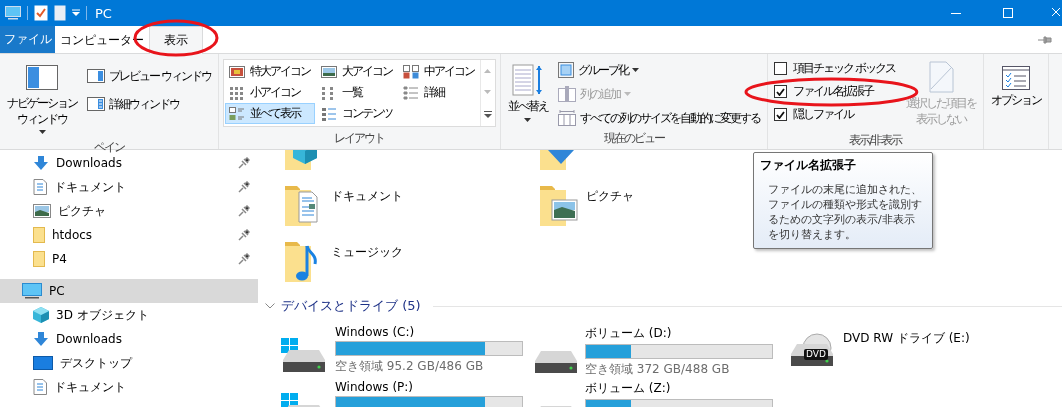 Image resolution: width=1062 pixels, height=409 pixels. What do you see at coordinates (410, 92) in the screenshot?
I see `details-icon` at bounding box center [410, 92].